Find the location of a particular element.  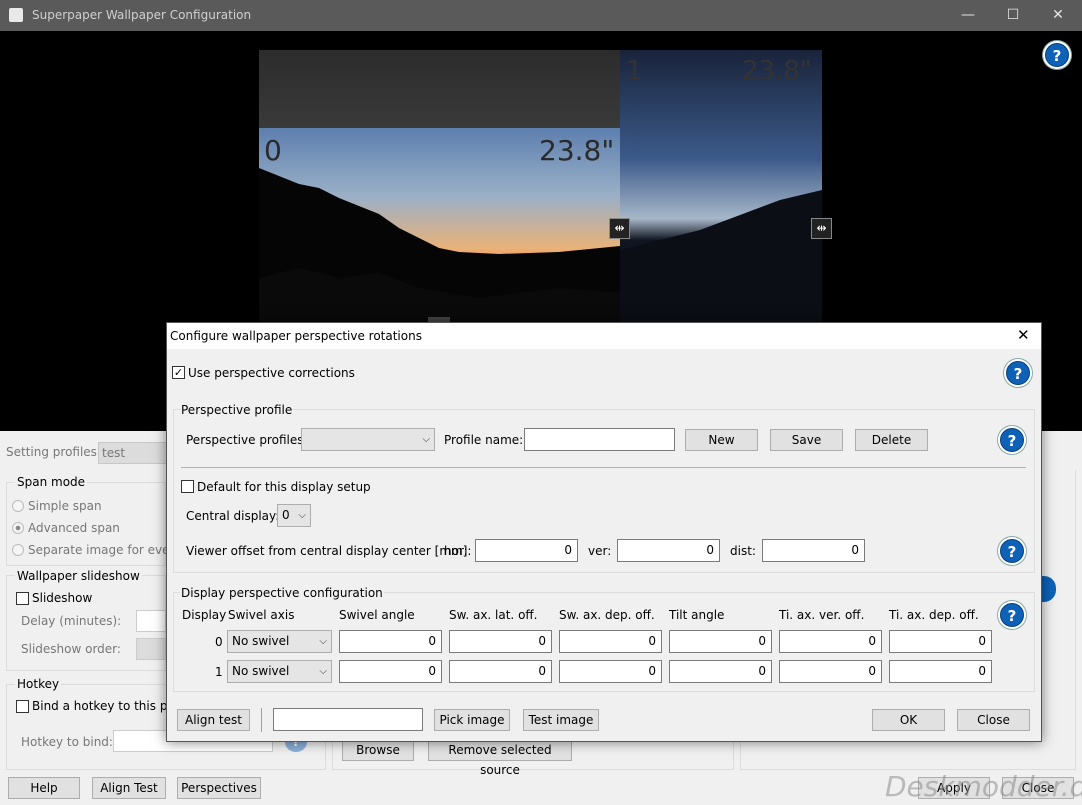

span-mode-title: Span mode is located at coordinates (51, 482).